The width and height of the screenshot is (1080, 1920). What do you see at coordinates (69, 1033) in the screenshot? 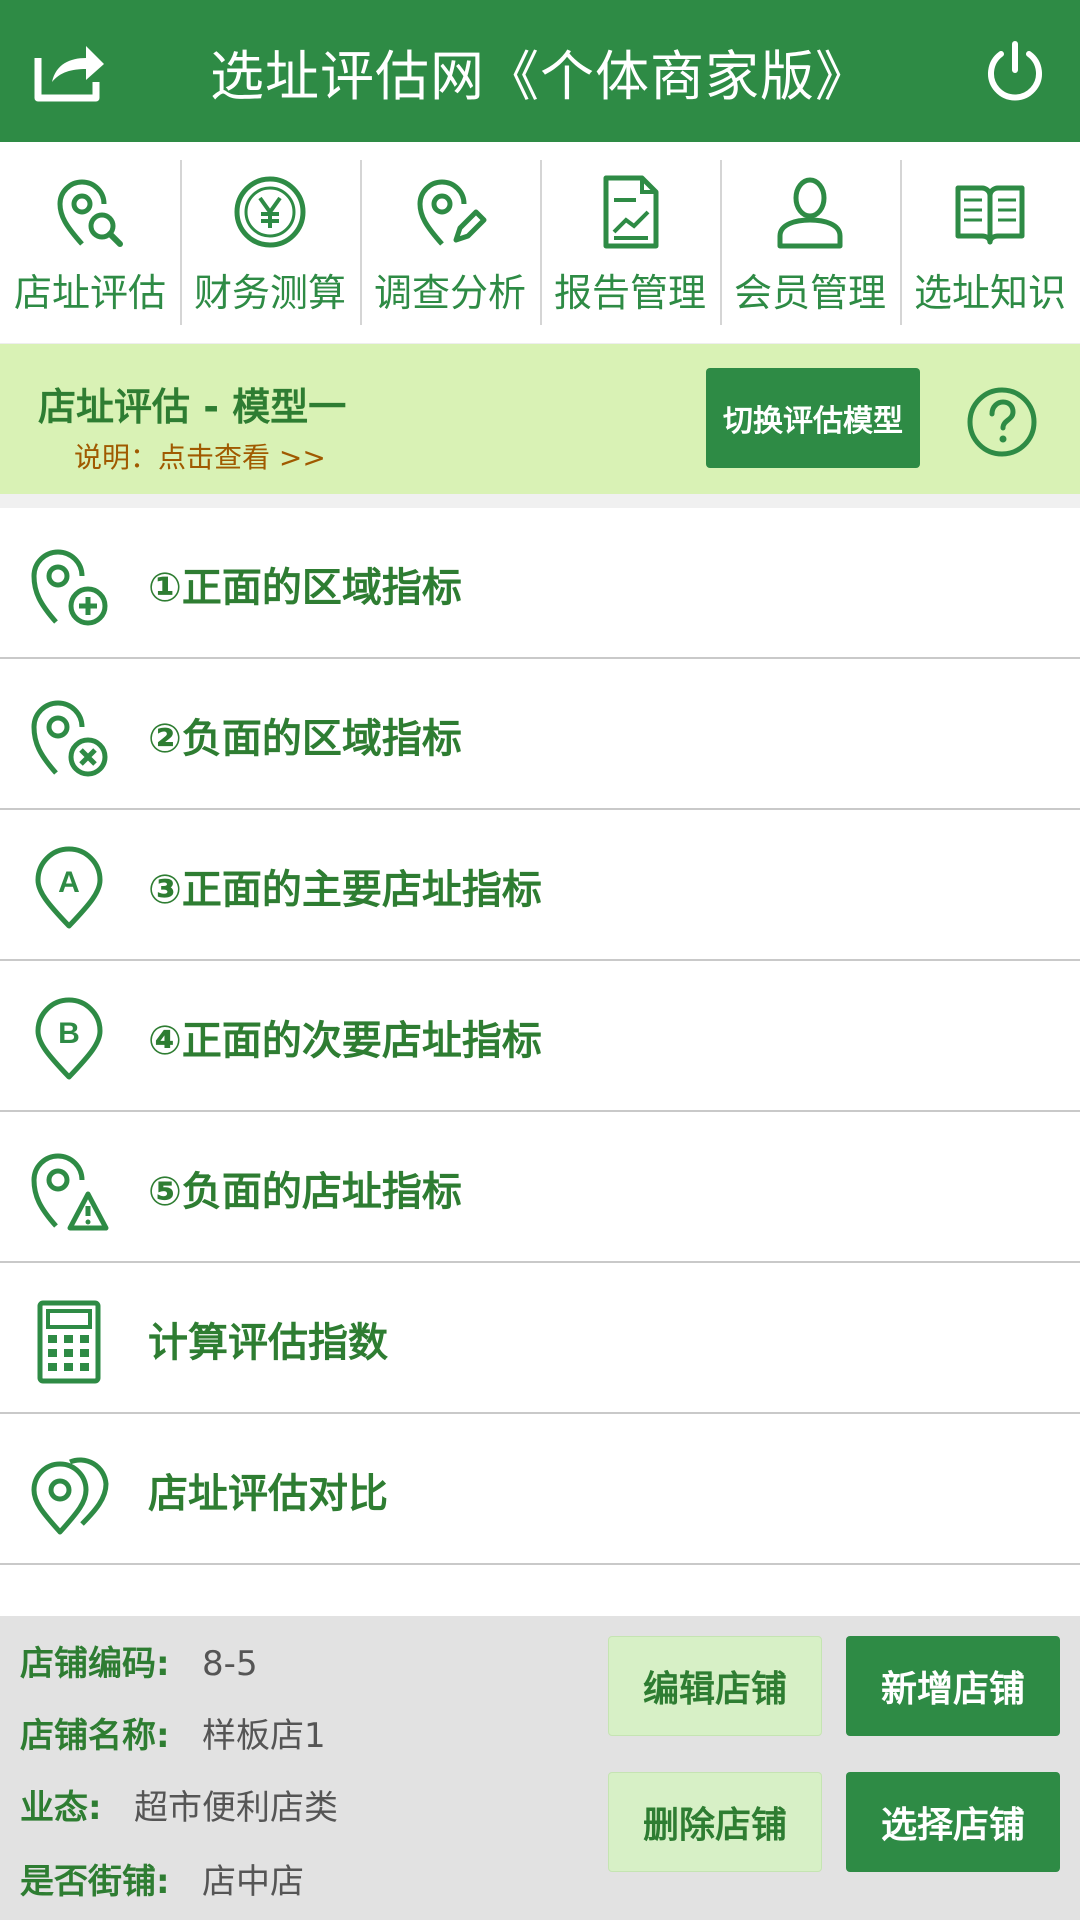
I see `svg-text: B` at bounding box center [69, 1033].